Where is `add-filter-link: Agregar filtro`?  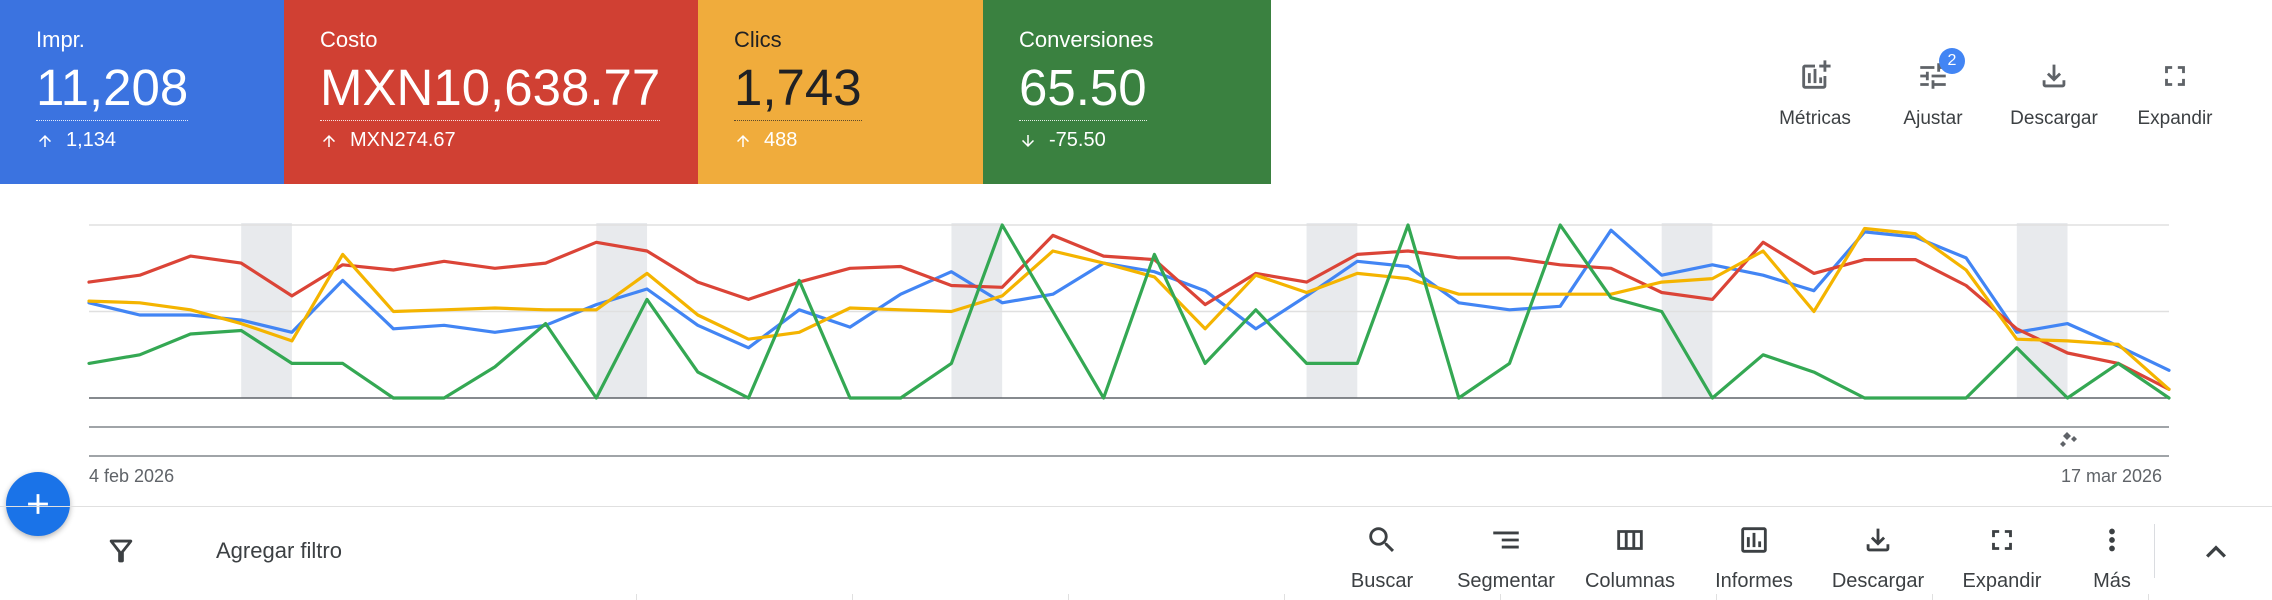 add-filter-link: Agregar filtro is located at coordinates (279, 551).